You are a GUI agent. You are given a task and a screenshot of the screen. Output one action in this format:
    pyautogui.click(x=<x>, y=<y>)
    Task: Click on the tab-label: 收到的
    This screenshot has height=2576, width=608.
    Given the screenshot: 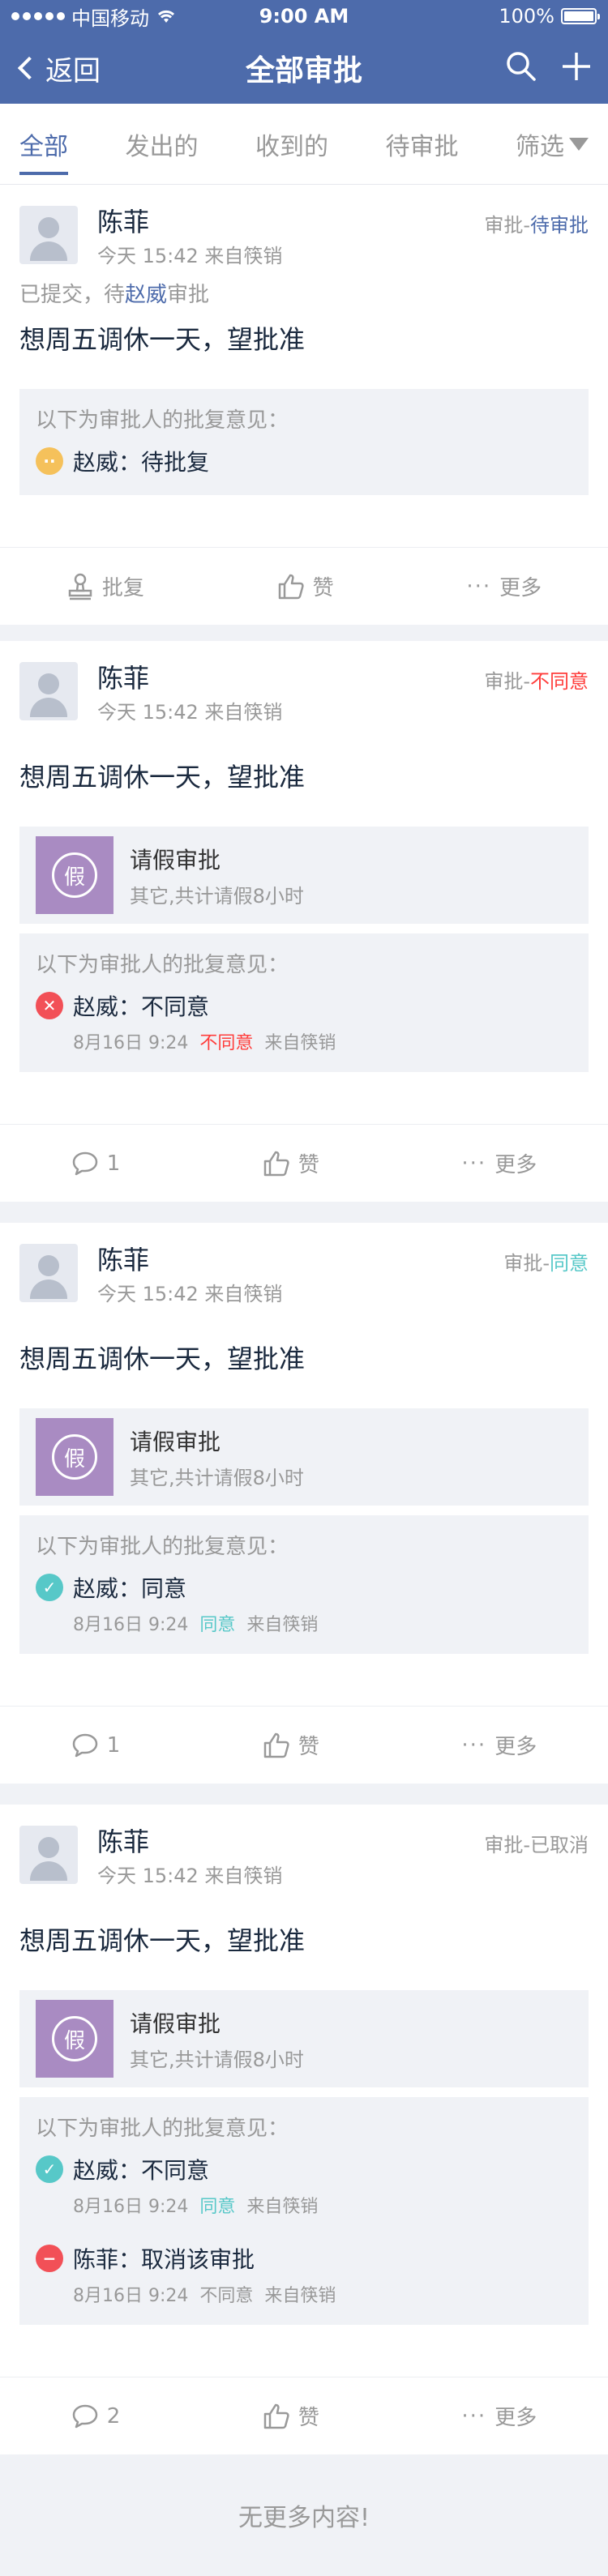 What is the action you would take?
    pyautogui.click(x=291, y=146)
    